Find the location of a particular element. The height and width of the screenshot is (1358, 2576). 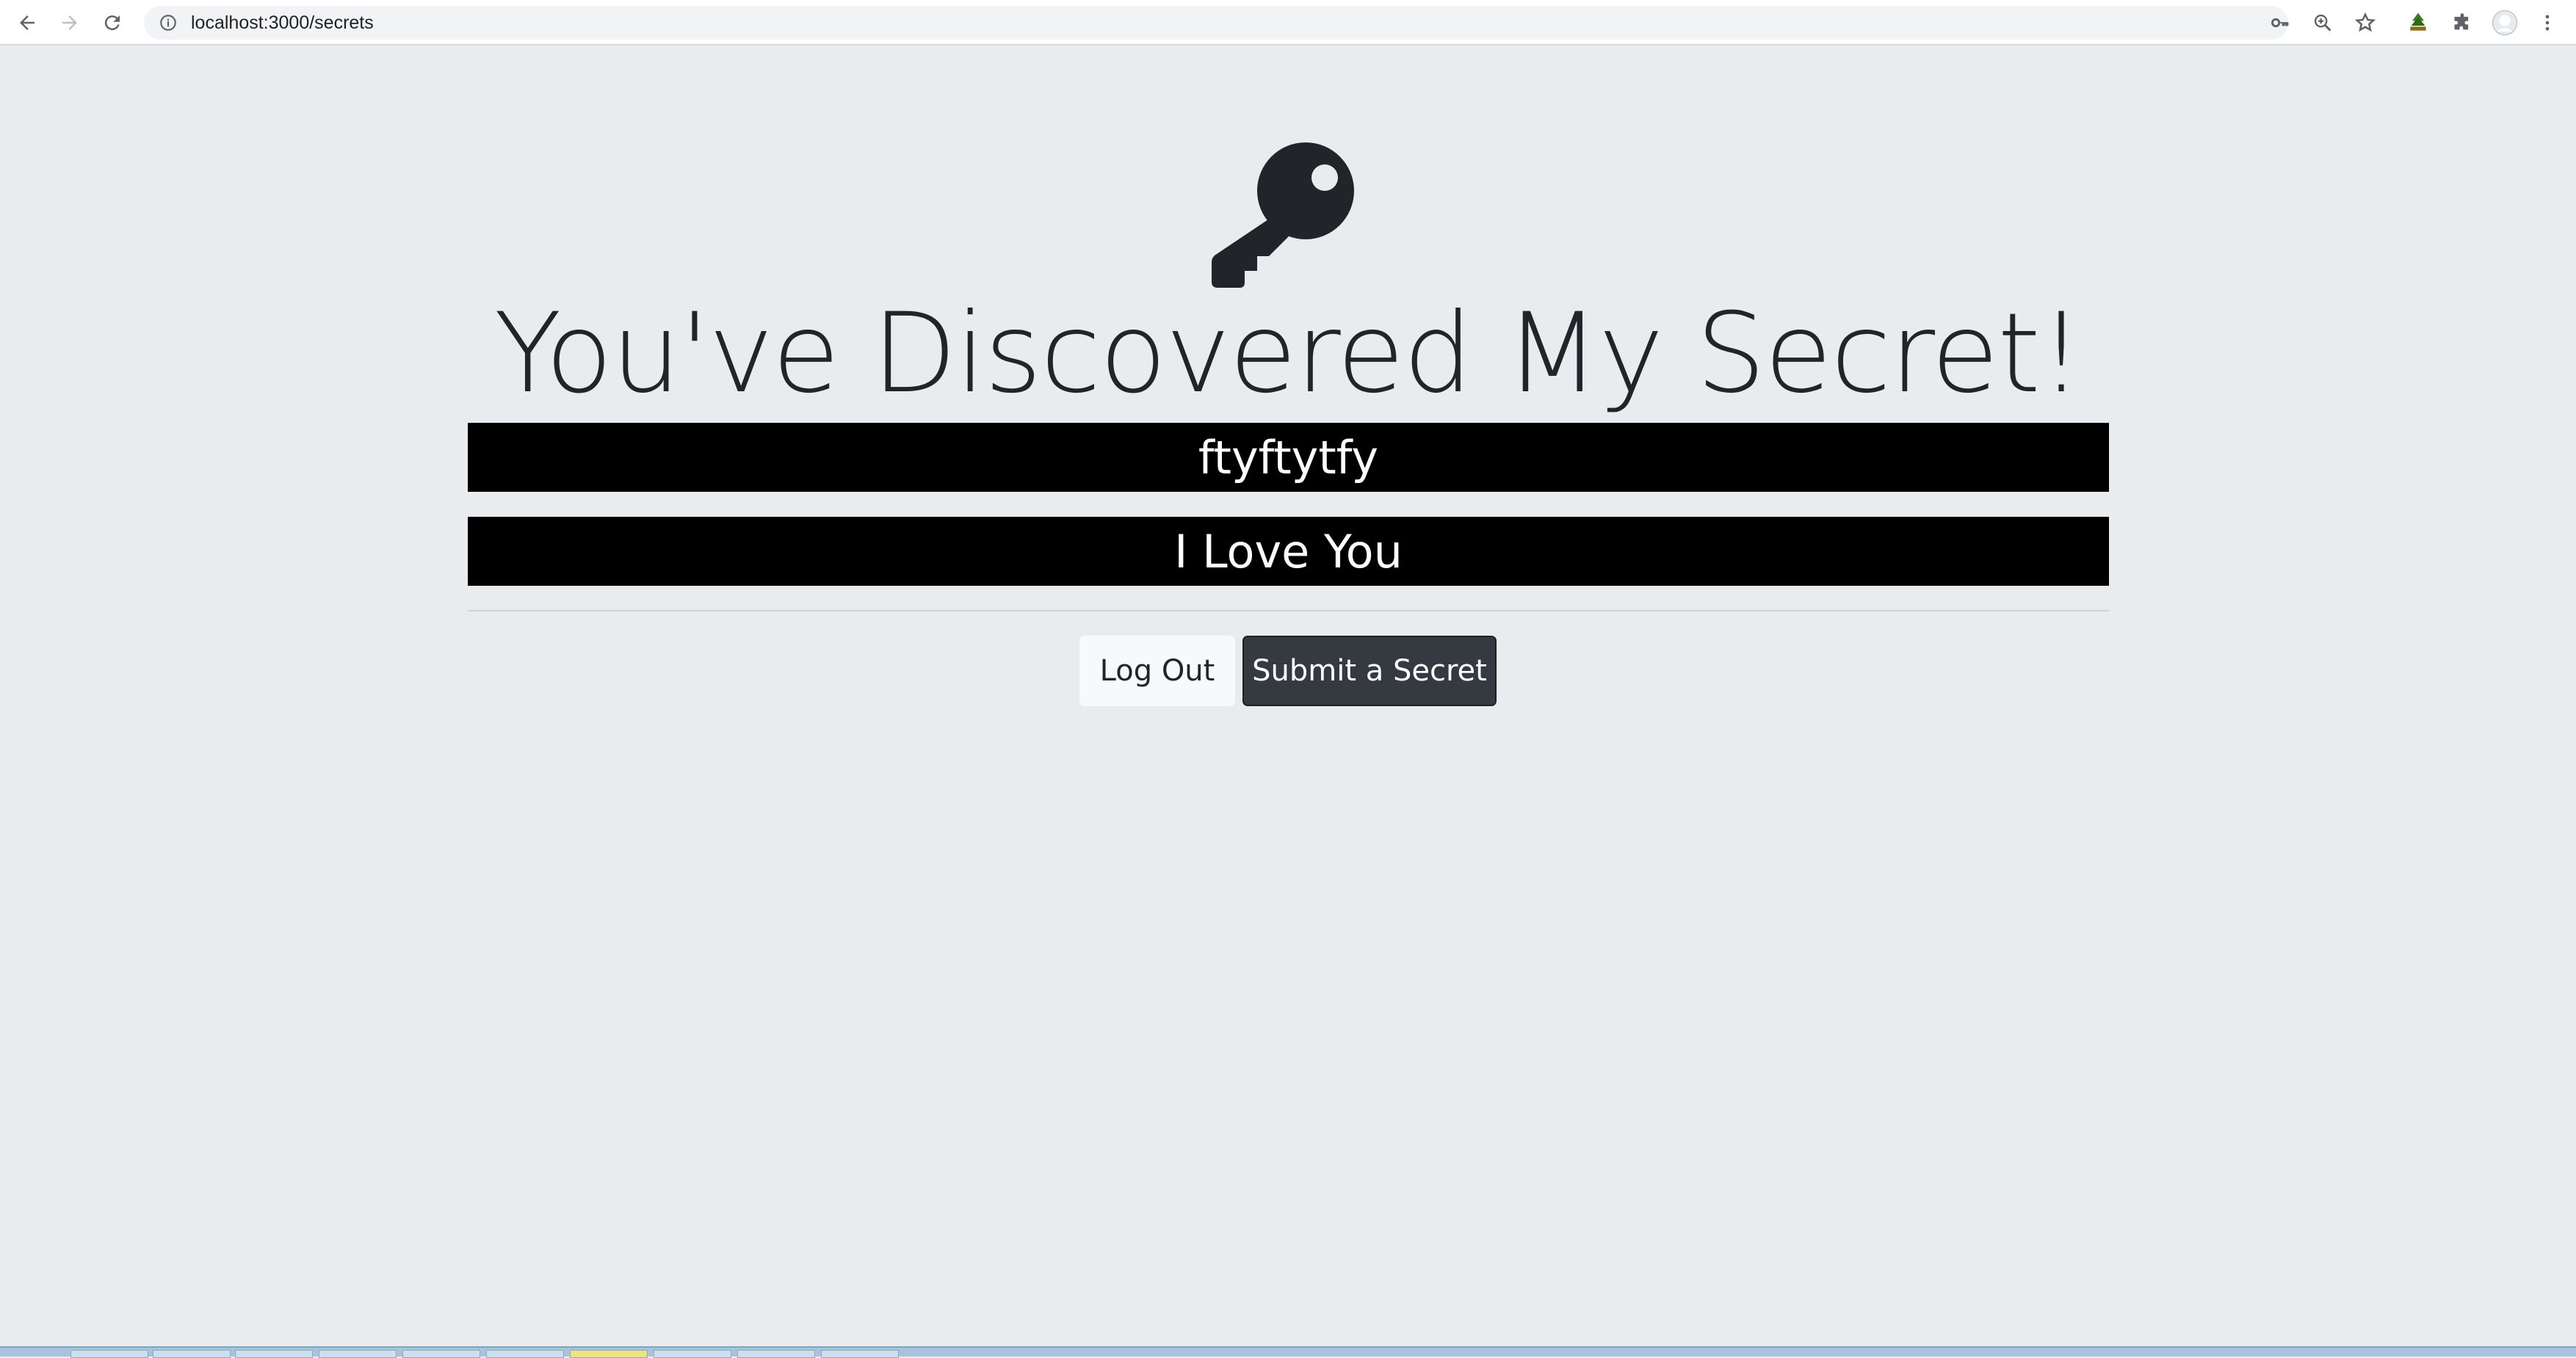

page-title: You've Discovered My Secret! is located at coordinates (1288, 354).